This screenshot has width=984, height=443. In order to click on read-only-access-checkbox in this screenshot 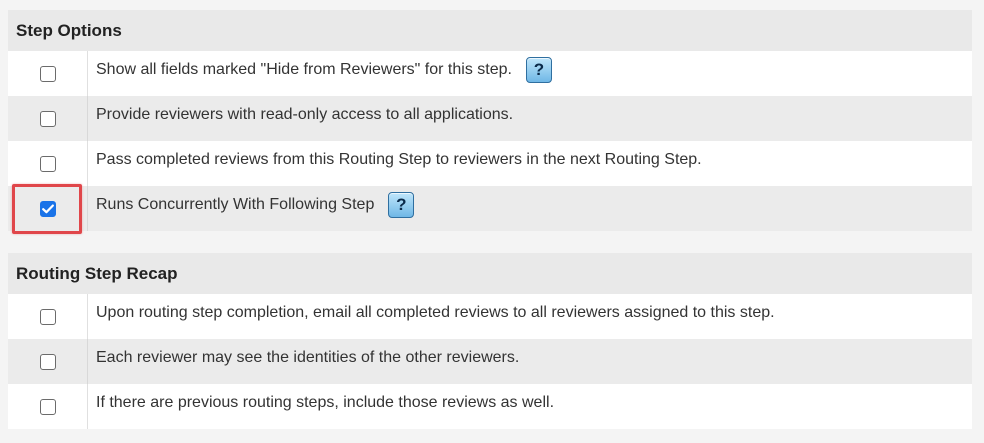, I will do `click(47, 118)`.